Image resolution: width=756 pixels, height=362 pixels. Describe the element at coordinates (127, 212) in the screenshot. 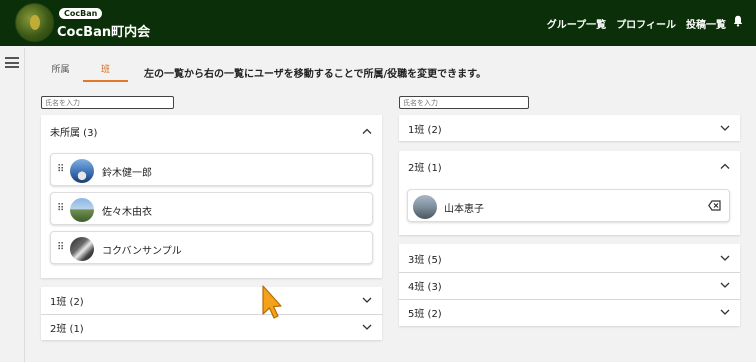

I see `member-name: 佐々木由衣` at that location.